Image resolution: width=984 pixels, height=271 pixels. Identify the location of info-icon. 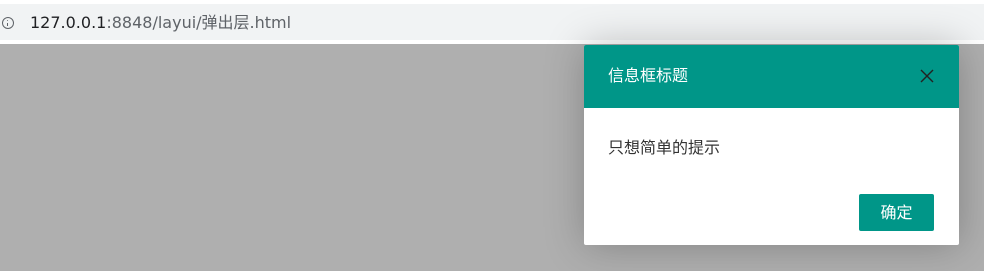
(8, 23).